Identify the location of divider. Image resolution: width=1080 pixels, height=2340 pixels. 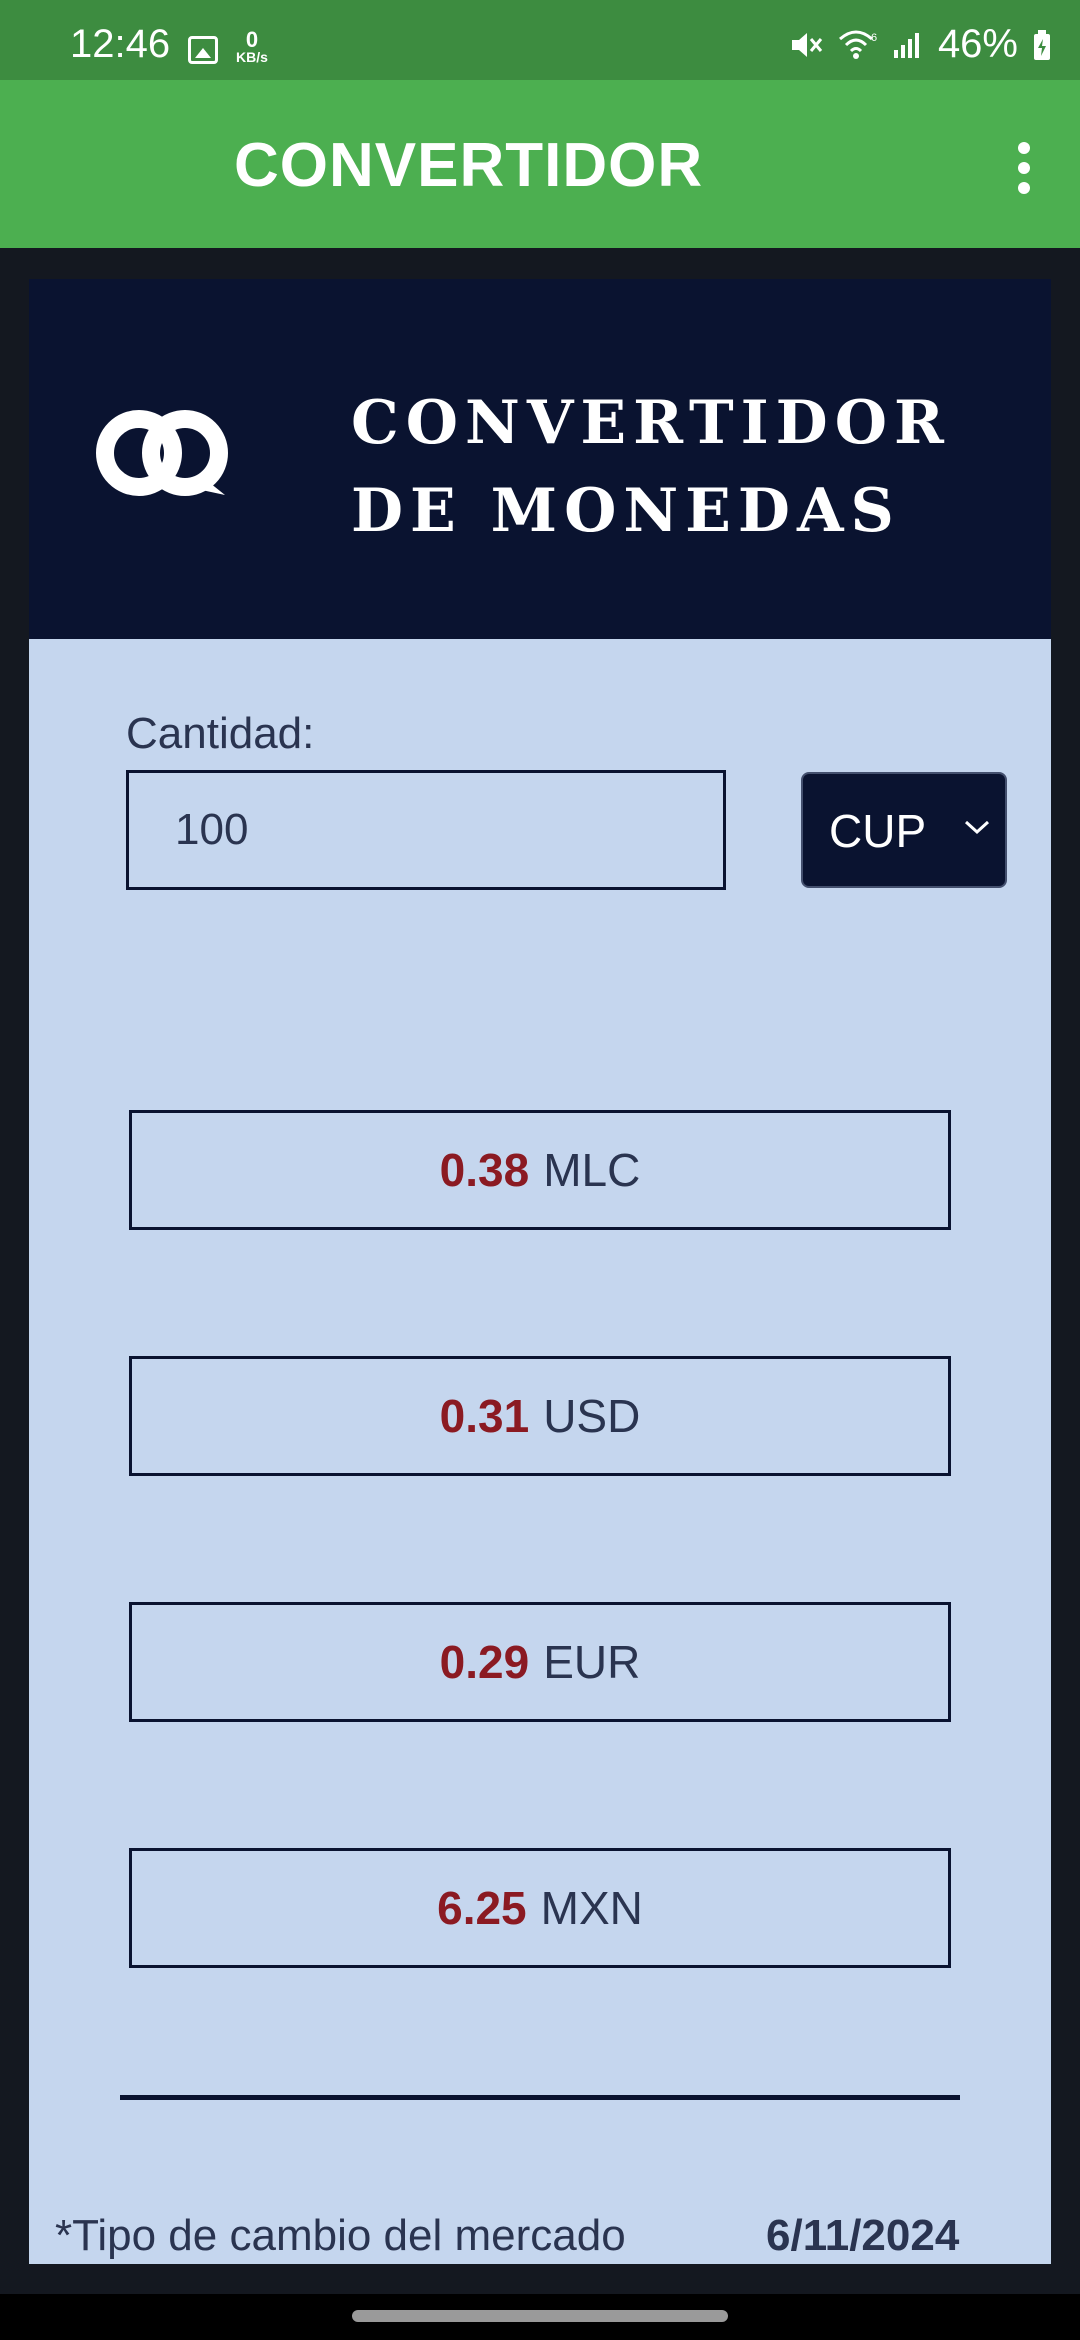
(540, 2097).